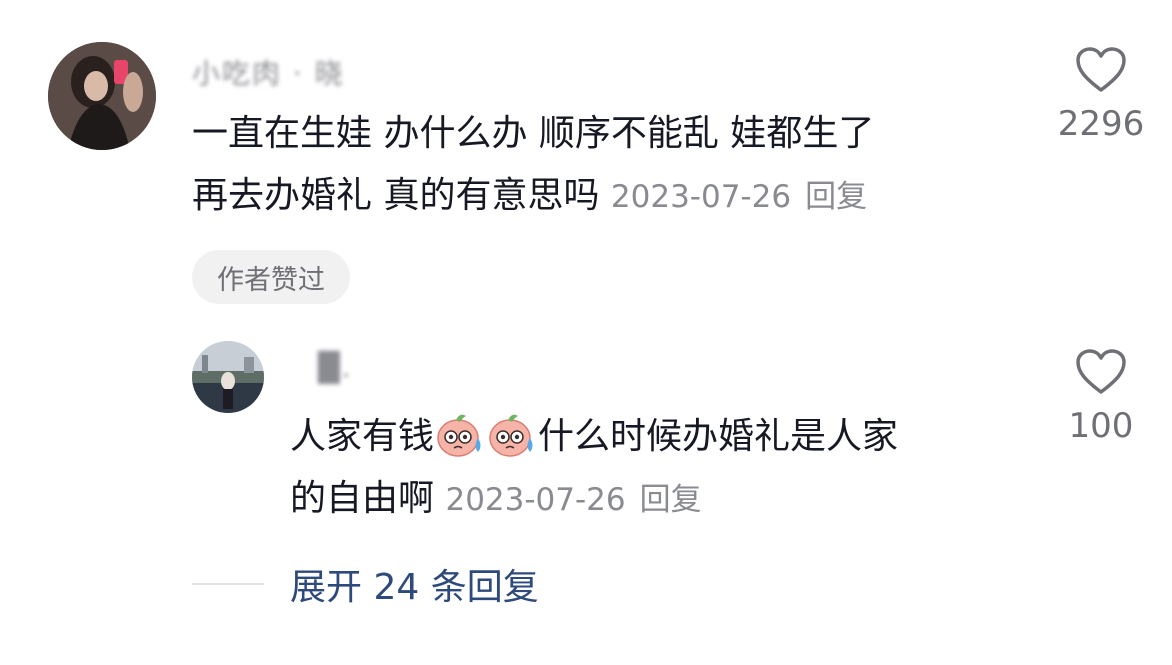  What do you see at coordinates (362, 498) in the screenshot?
I see `comment-line-text: 的自由啊` at bounding box center [362, 498].